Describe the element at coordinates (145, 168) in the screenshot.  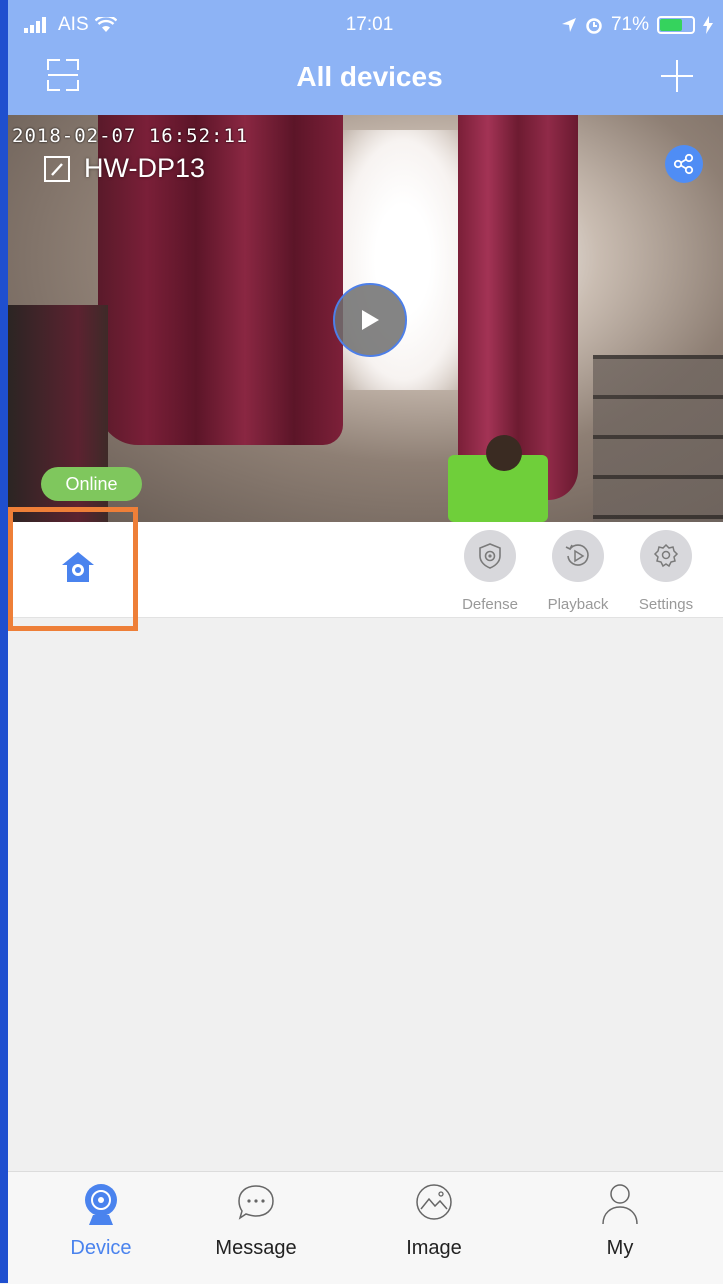
I see `device-name: HW-DP13` at that location.